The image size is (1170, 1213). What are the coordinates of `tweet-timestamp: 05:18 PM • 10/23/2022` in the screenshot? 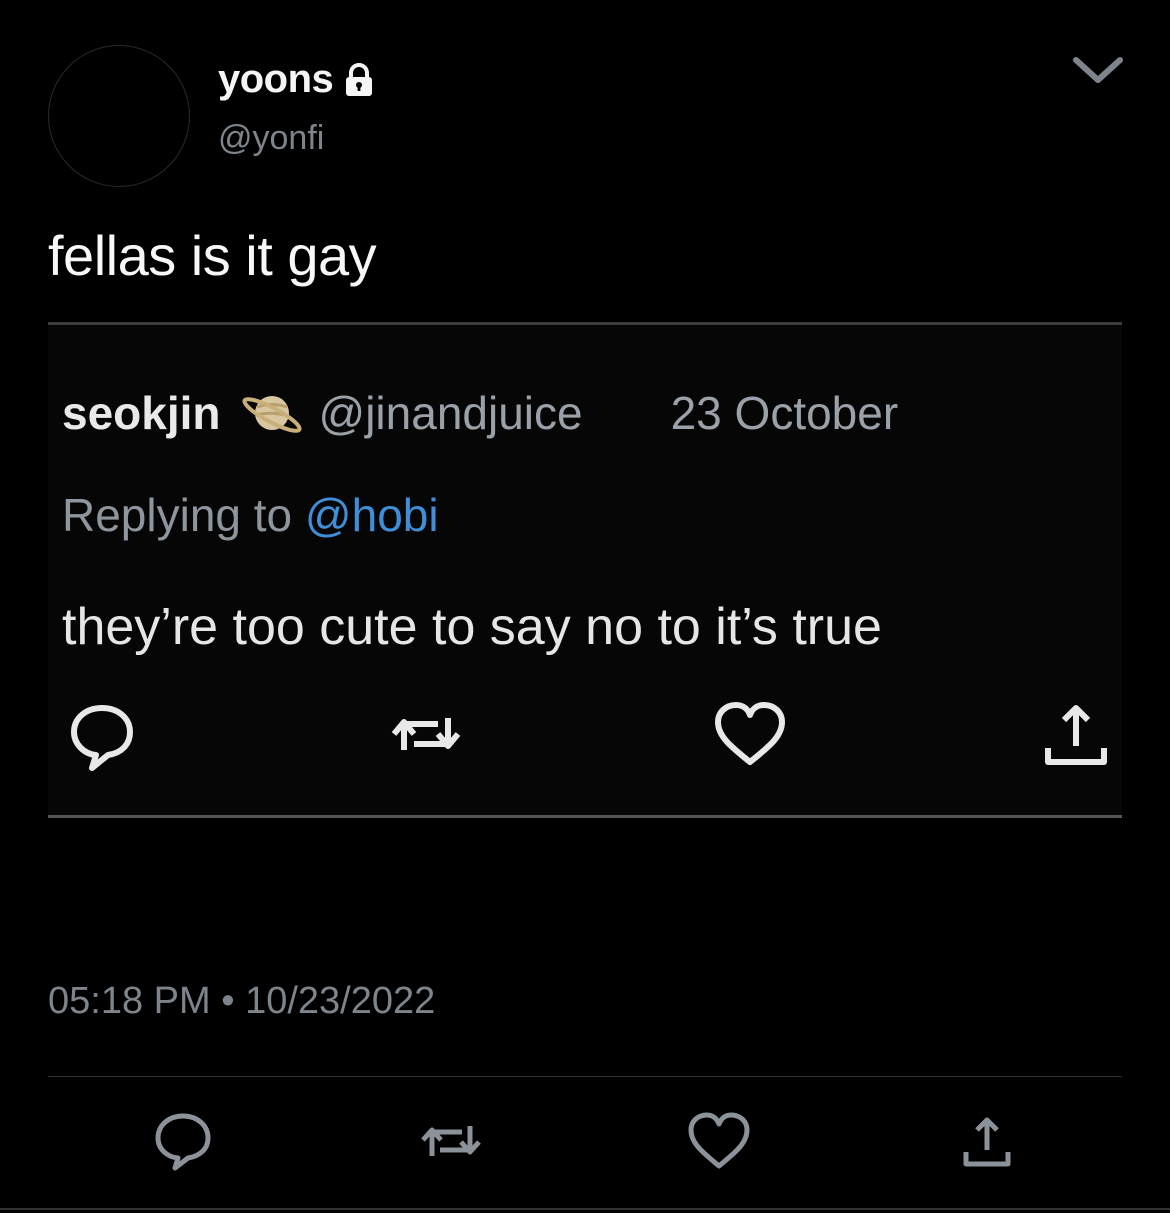 It's located at (241, 1001).